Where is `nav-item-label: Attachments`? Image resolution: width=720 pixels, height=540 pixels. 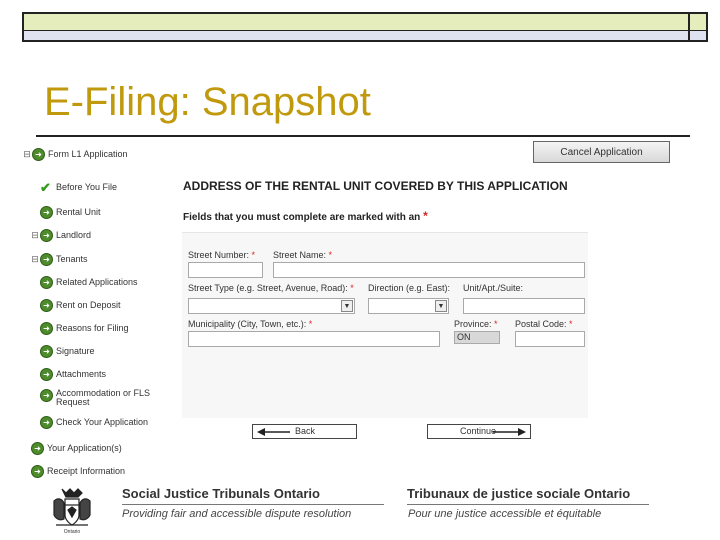
nav-item-label: Attachments is located at coordinates (81, 373).